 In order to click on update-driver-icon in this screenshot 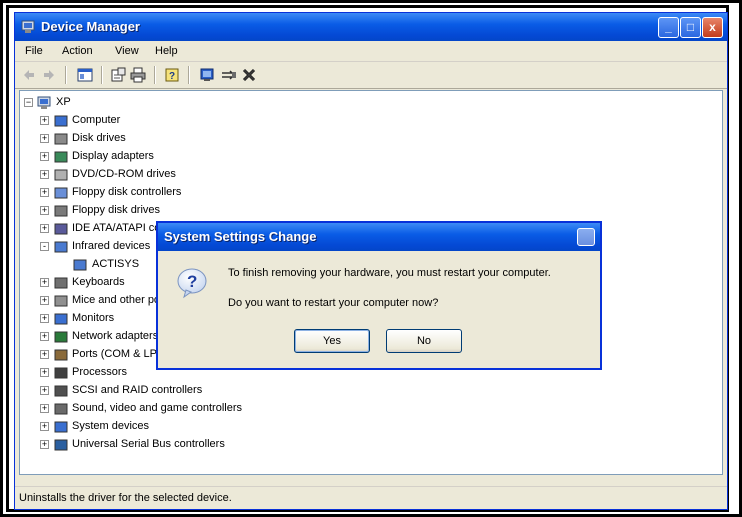, I will do `click(229, 75)`.